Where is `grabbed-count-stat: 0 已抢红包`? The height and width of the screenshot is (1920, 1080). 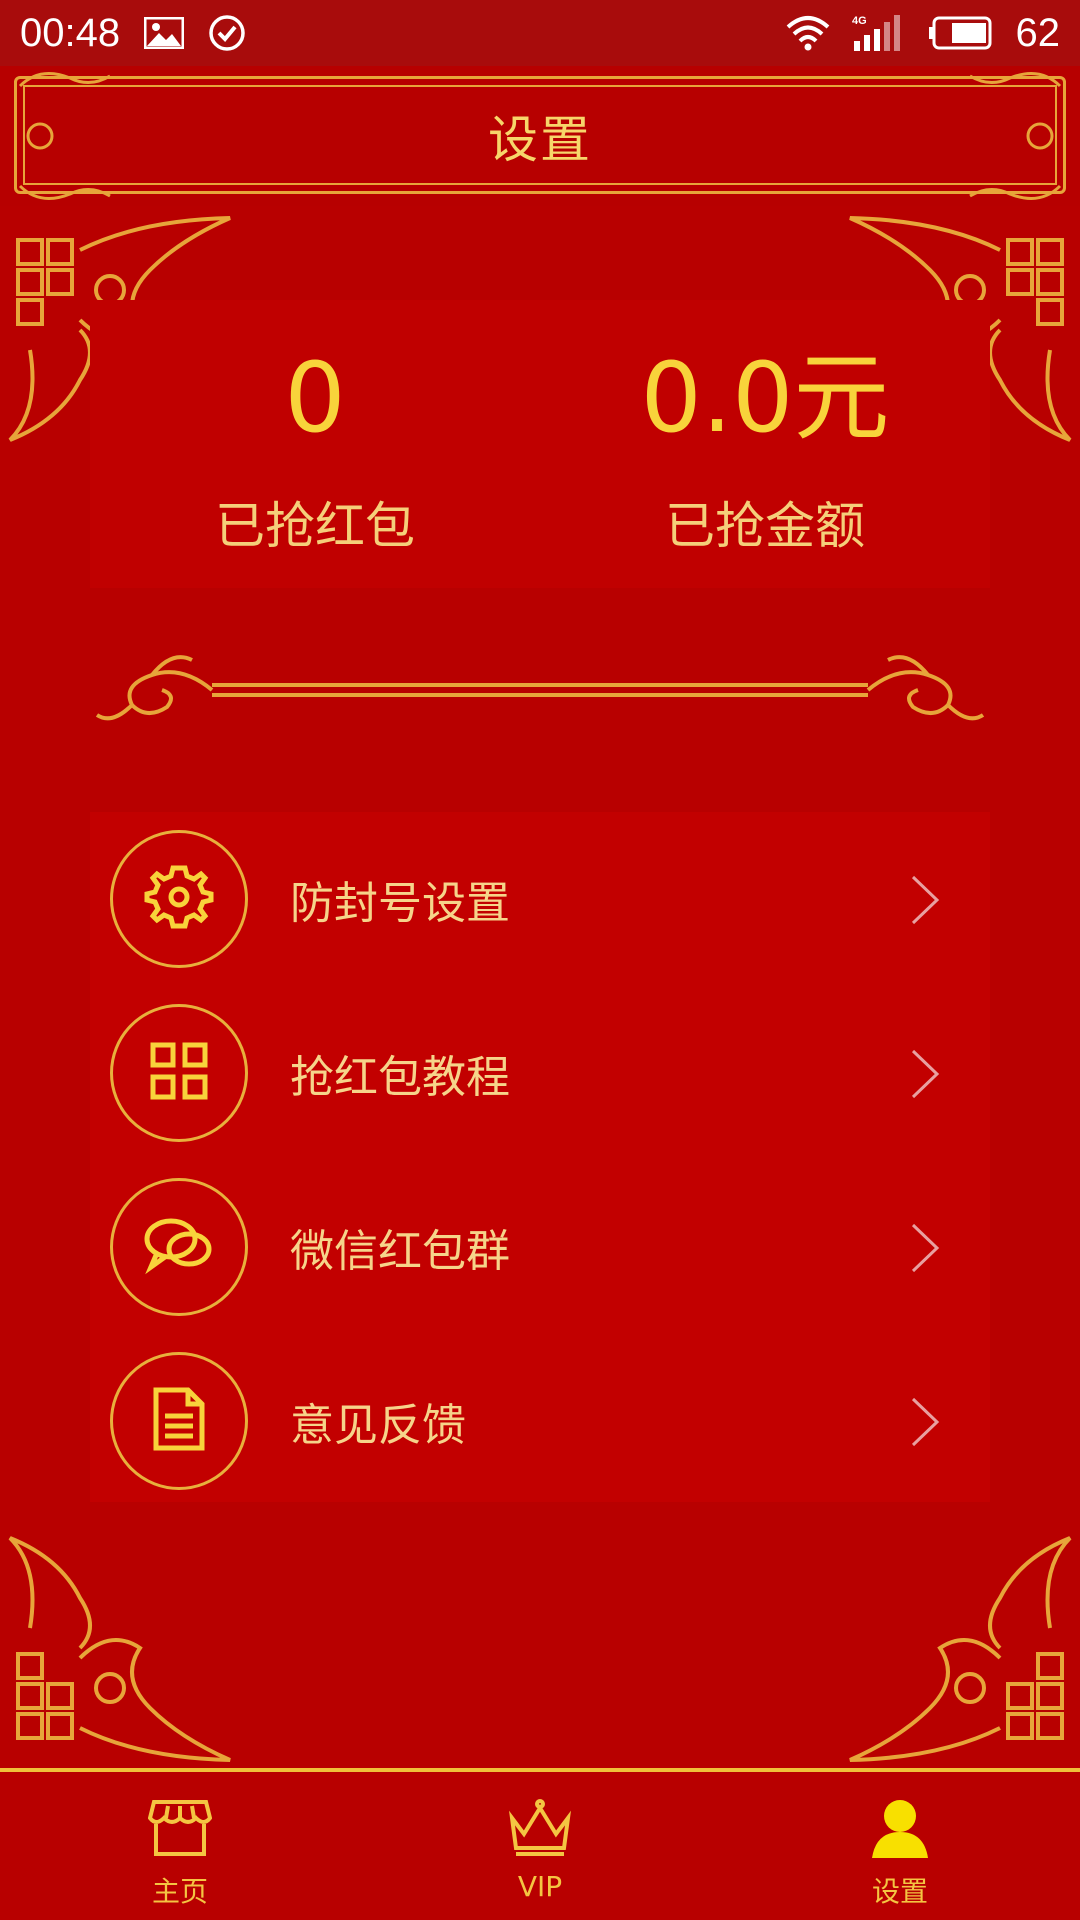 grabbed-count-stat: 0 已抢红包 is located at coordinates (315, 444).